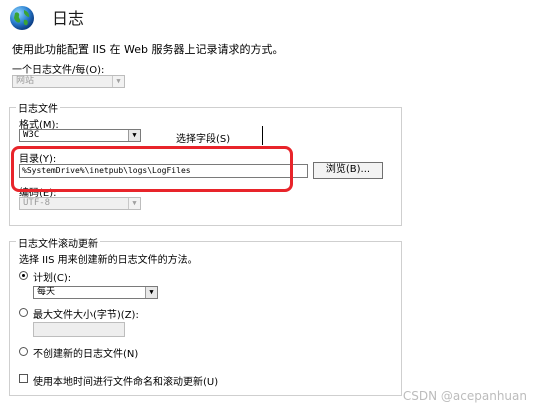 The height and width of the screenshot is (413, 541). I want to click on local-time-checkbox, so click(23, 378).